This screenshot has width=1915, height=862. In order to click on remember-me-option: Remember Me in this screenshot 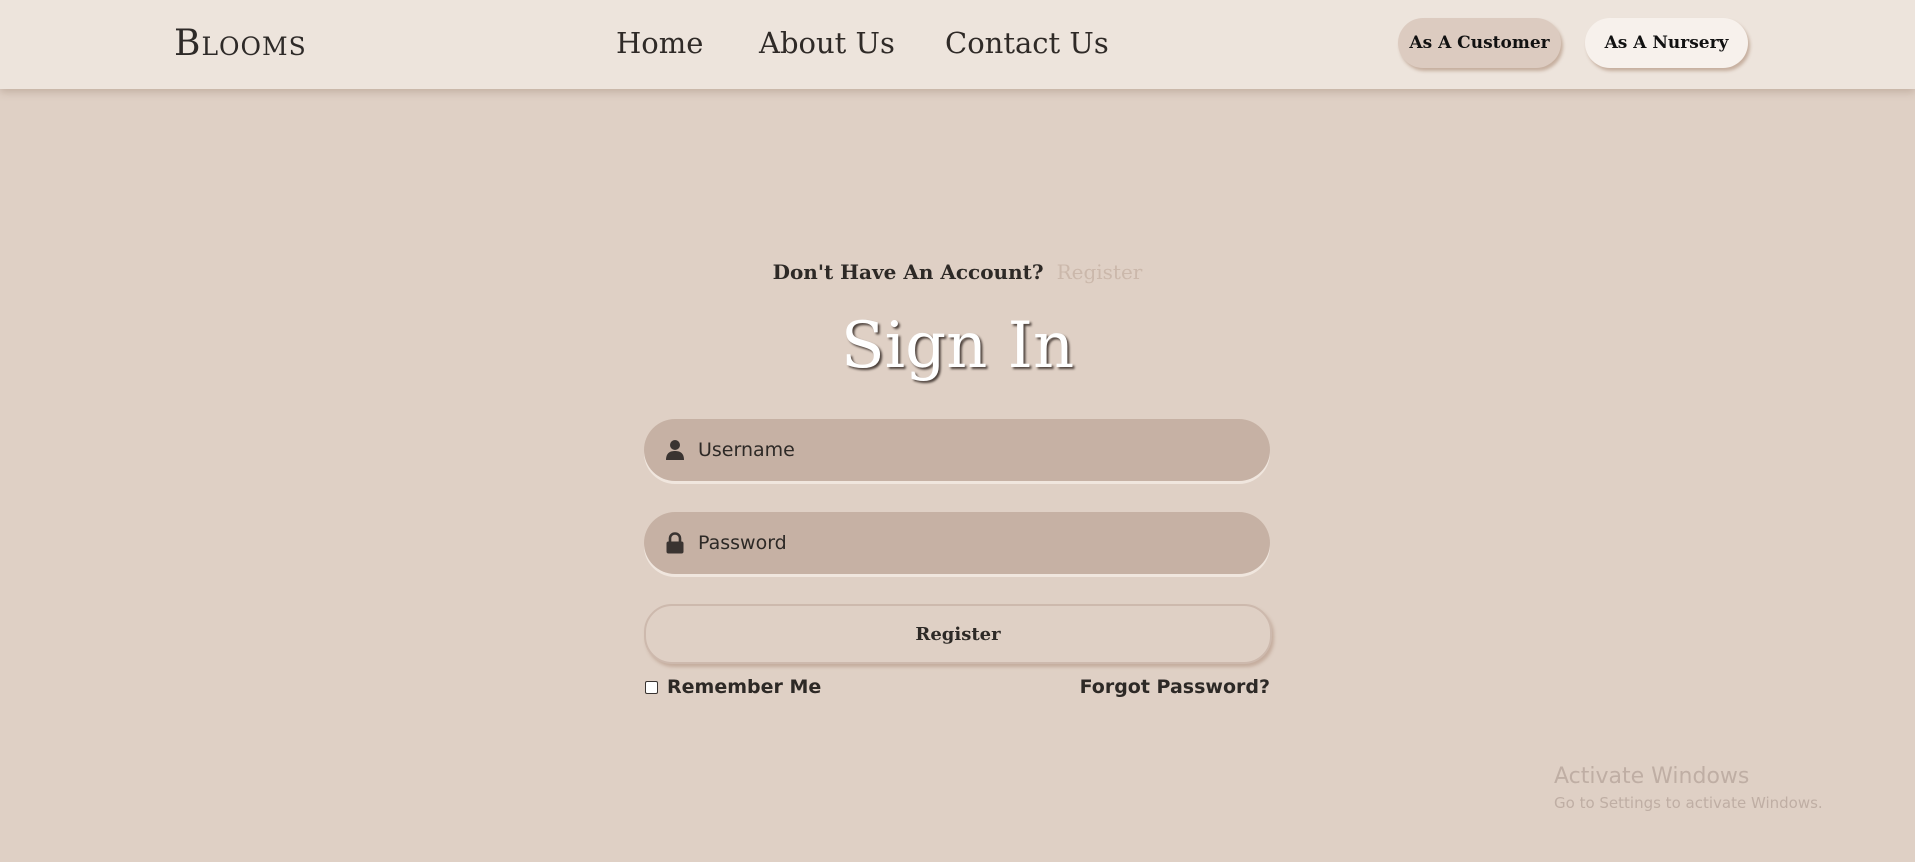, I will do `click(733, 687)`.